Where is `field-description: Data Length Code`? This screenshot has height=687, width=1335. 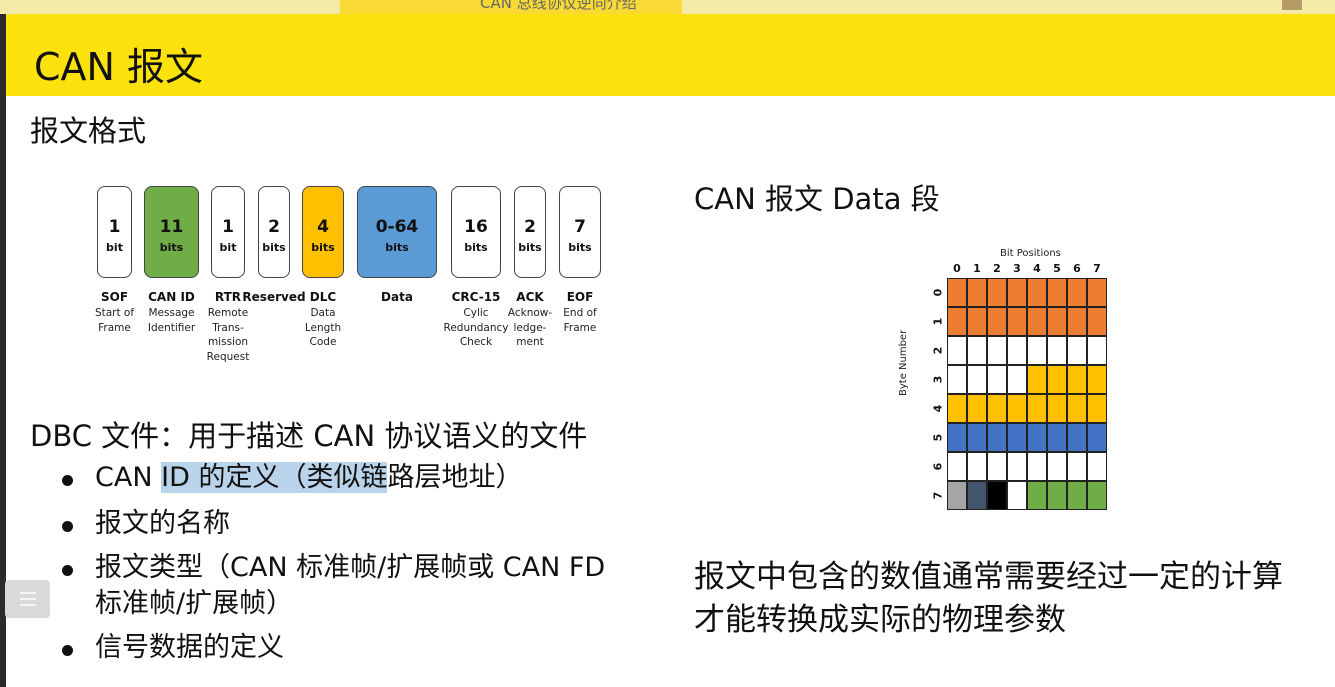 field-description: Data Length Code is located at coordinates (323, 328).